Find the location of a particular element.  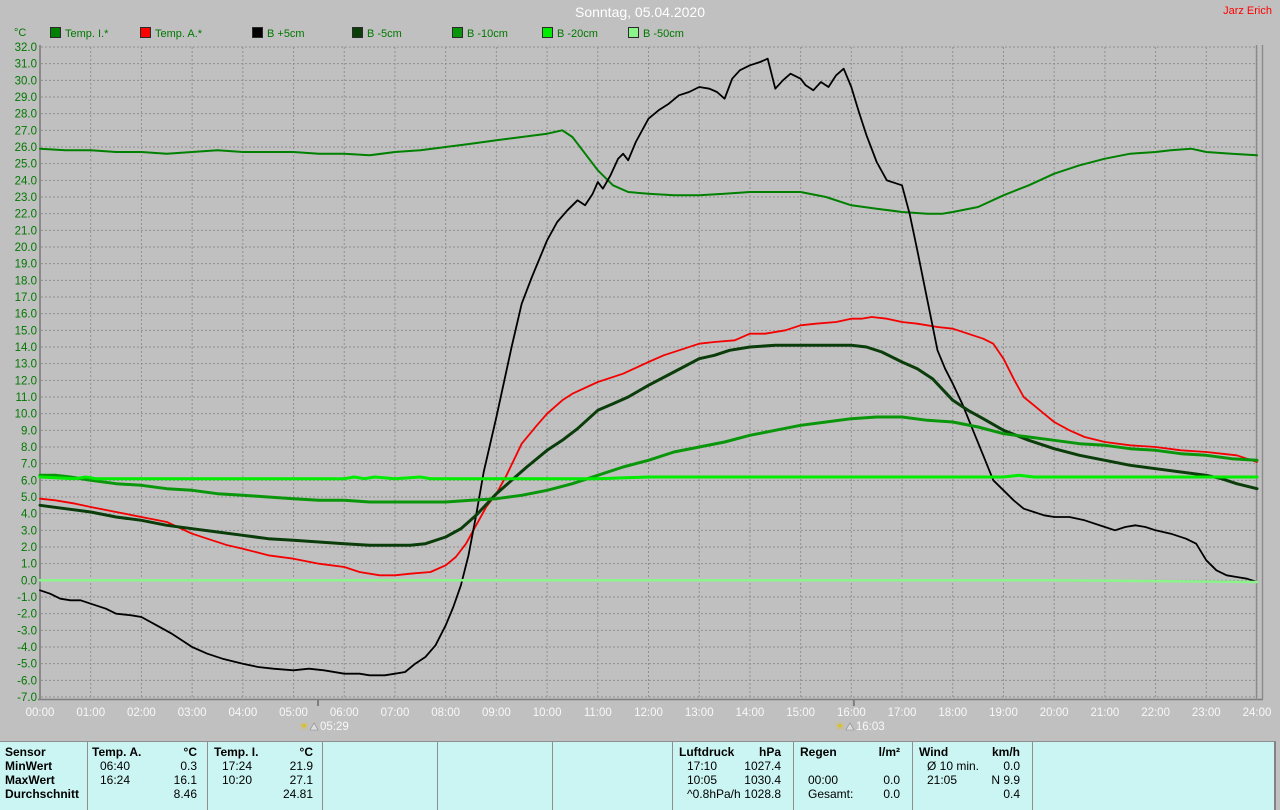

x-tick-label: 14:00 is located at coordinates (750, 713).